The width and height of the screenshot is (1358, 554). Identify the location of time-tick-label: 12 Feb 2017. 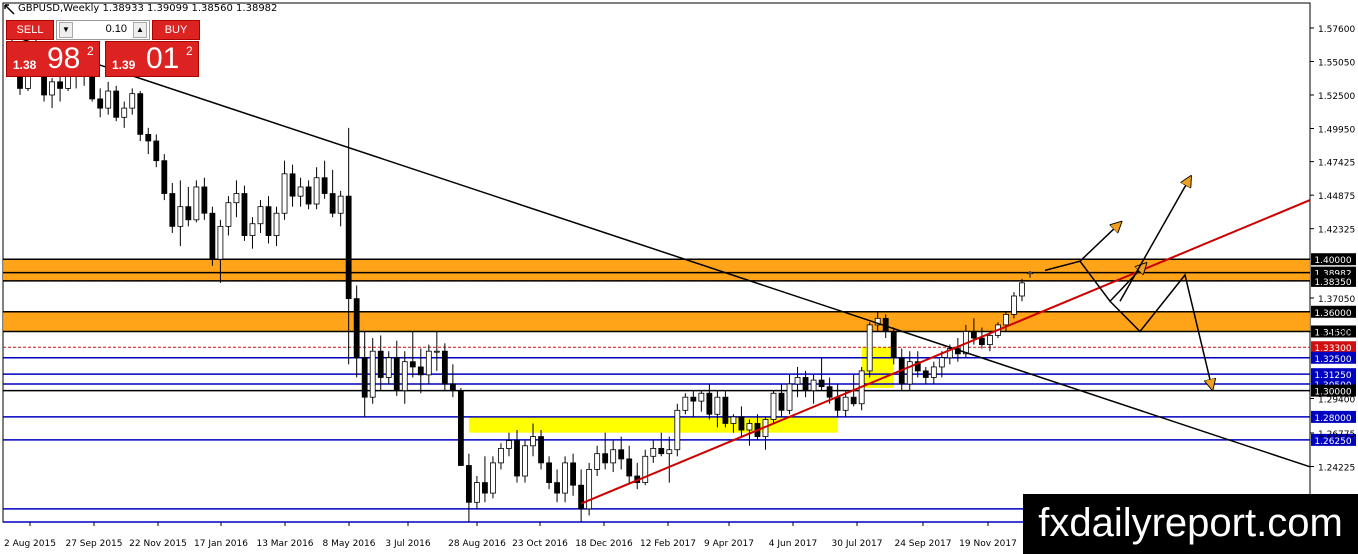
(668, 544).